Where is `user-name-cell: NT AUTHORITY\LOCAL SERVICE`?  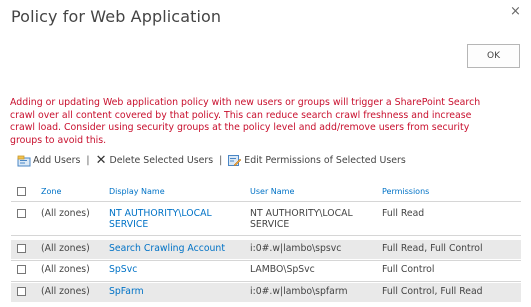
user-name-cell: NT AUTHORITY\LOCAL SERVICE is located at coordinates (301, 219).